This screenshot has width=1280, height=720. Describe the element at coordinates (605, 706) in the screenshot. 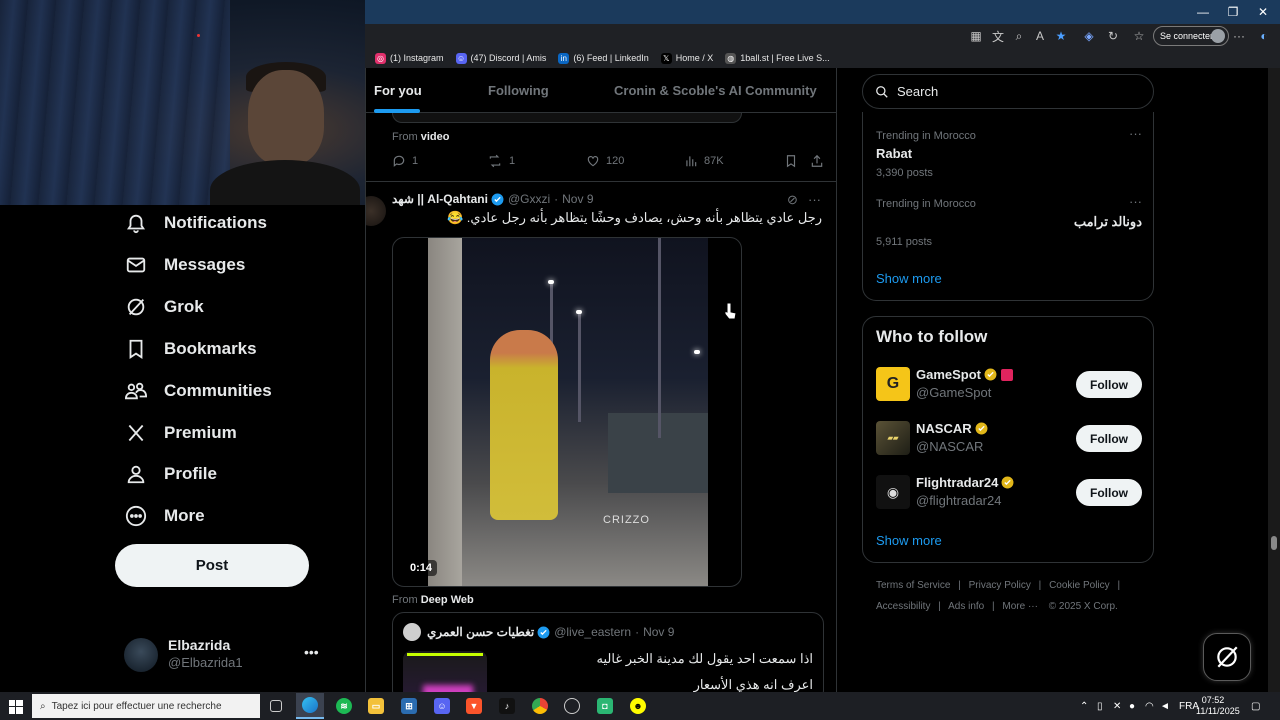

I see `android-app-icon: ◘` at that location.